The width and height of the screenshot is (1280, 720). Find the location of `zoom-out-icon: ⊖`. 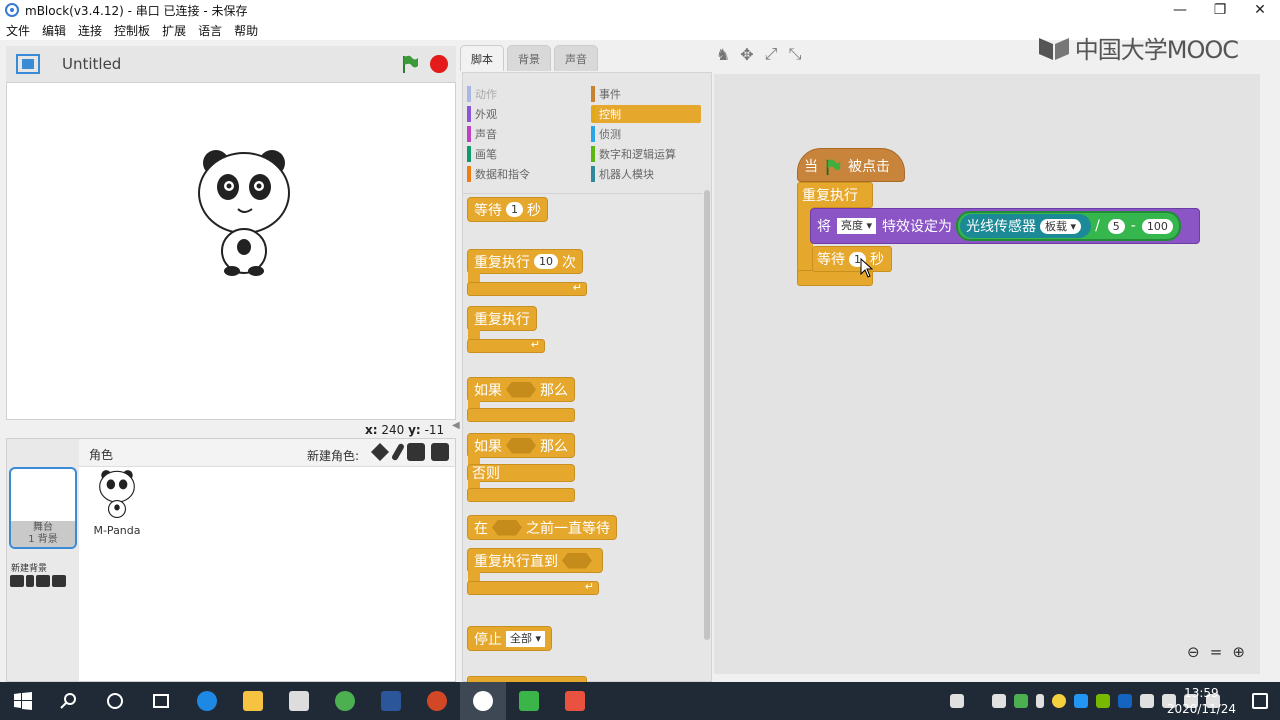

zoom-out-icon: ⊖ is located at coordinates (1193, 652).